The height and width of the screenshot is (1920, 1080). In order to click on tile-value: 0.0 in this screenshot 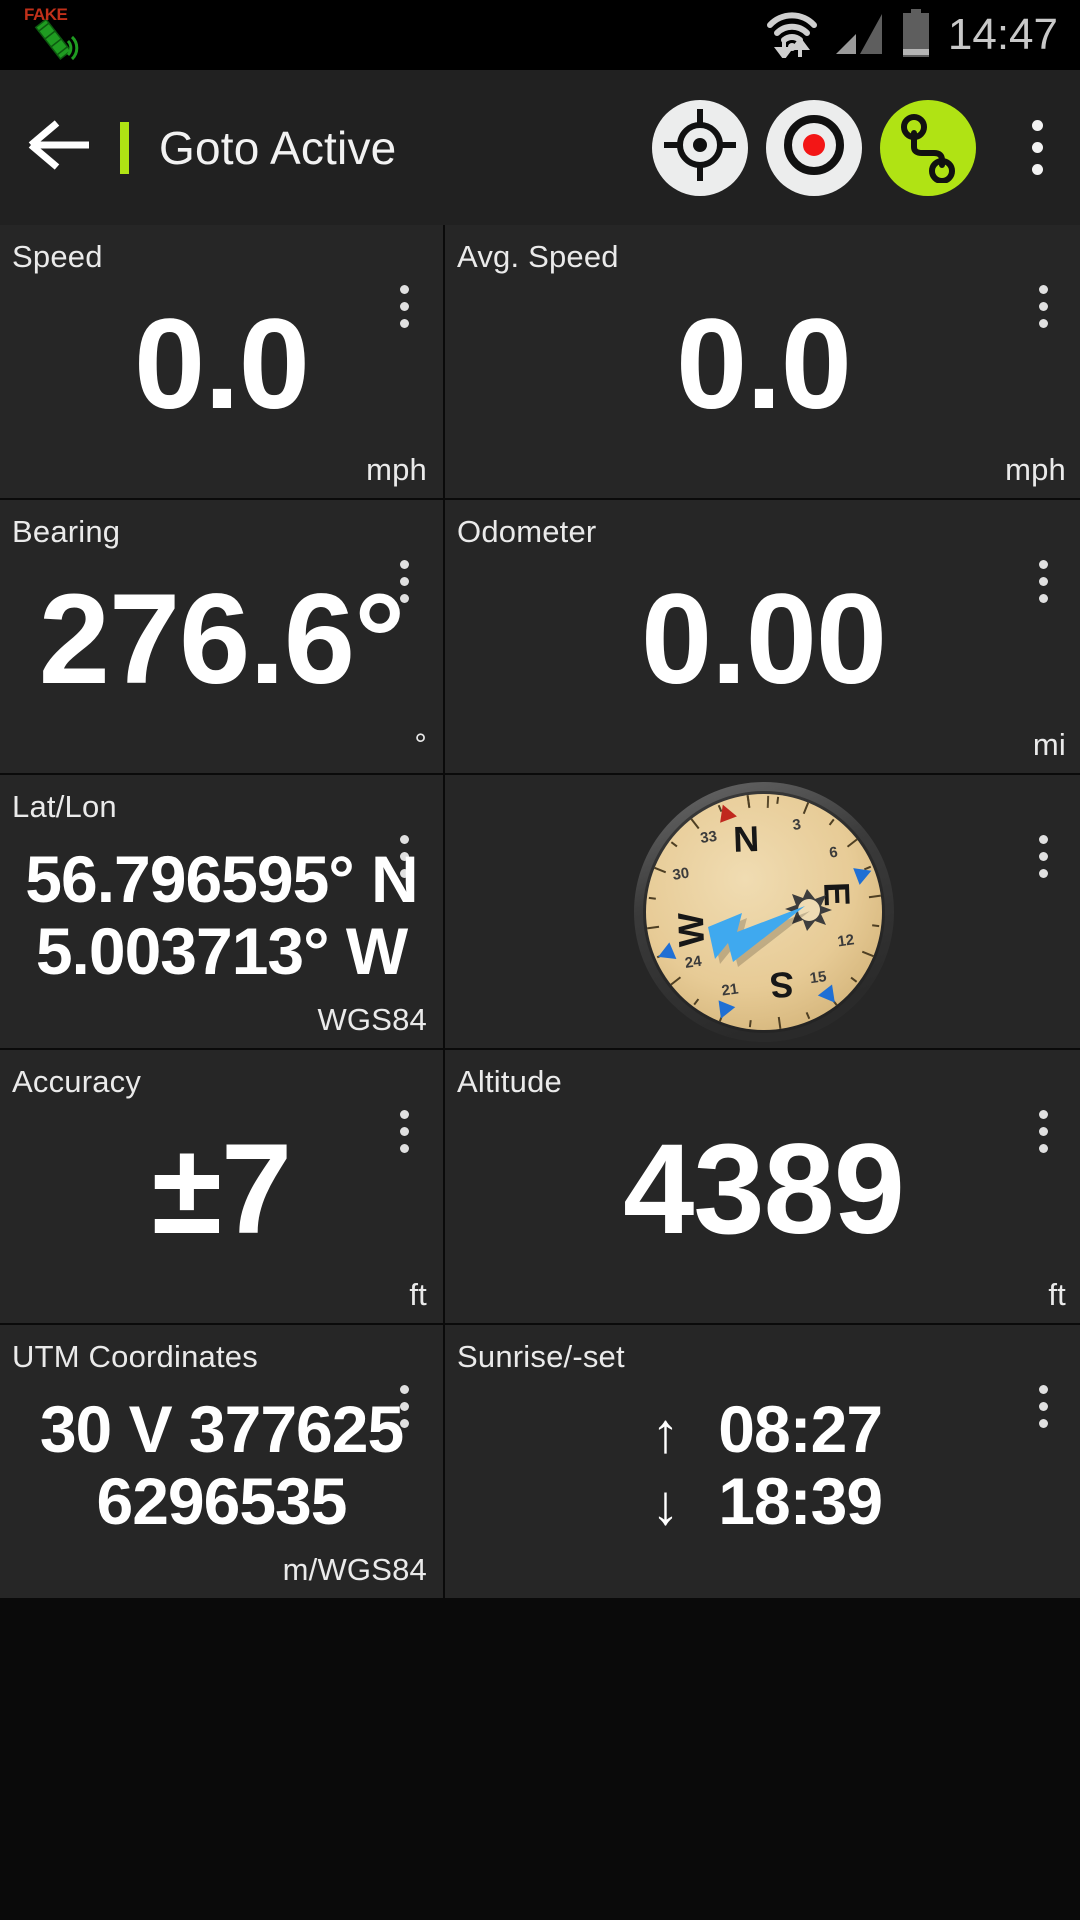, I will do `click(764, 364)`.